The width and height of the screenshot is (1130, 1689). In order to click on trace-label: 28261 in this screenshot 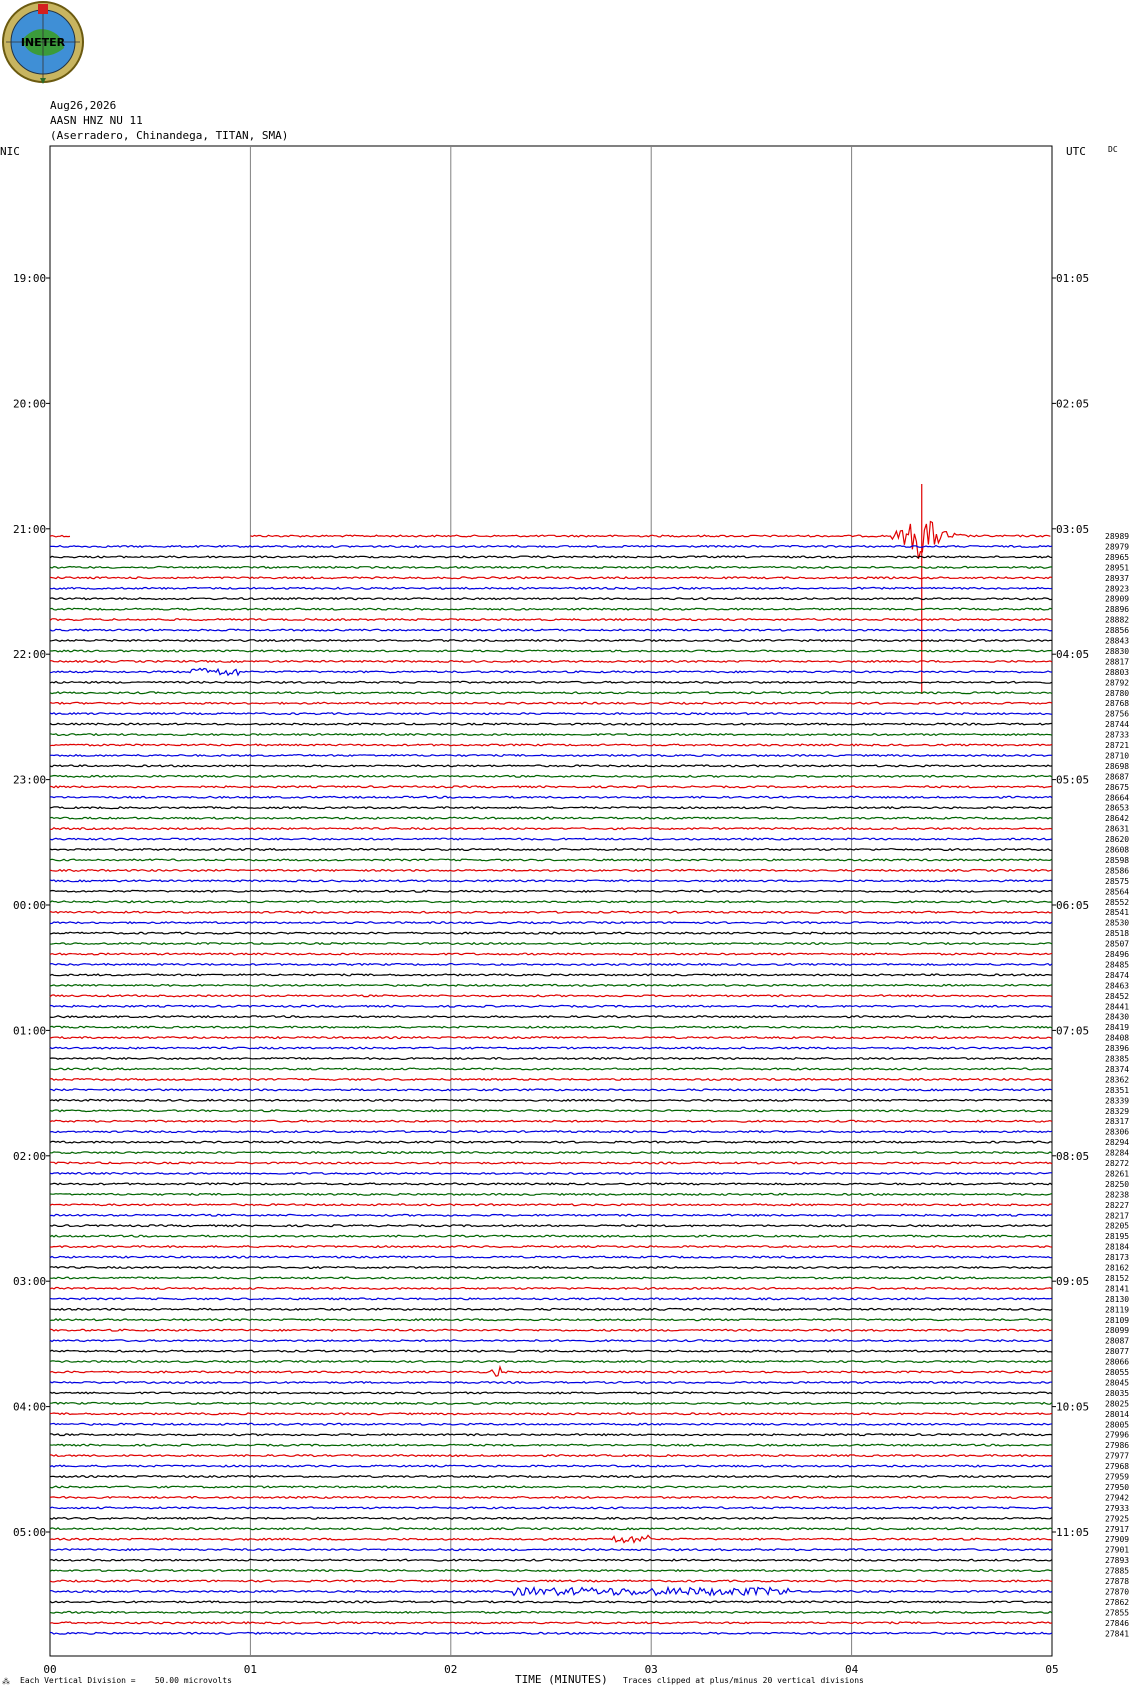, I will do `click(1117, 1173)`.